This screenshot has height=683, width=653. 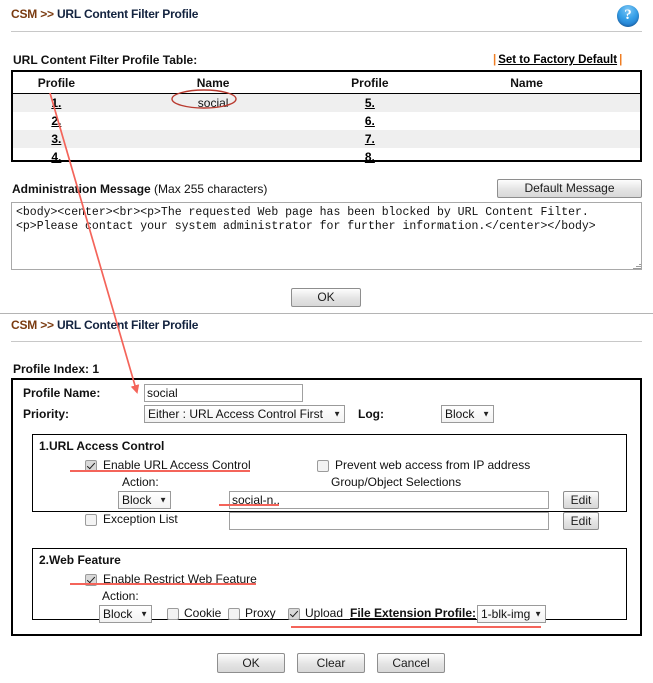 I want to click on profile-name-field, so click(x=223, y=393).